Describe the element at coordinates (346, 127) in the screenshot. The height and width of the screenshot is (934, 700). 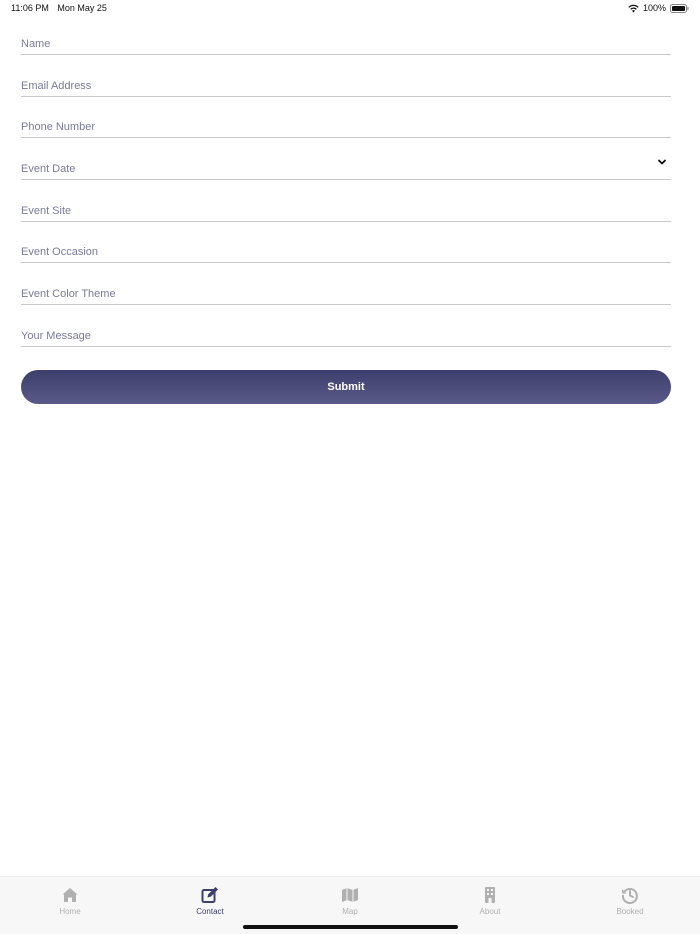
I see `phone-input` at that location.